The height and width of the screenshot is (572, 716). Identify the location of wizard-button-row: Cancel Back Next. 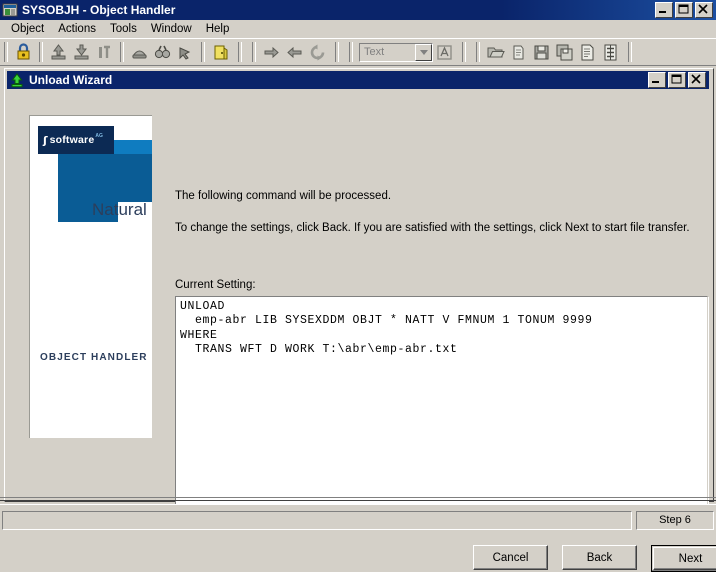
(594, 558).